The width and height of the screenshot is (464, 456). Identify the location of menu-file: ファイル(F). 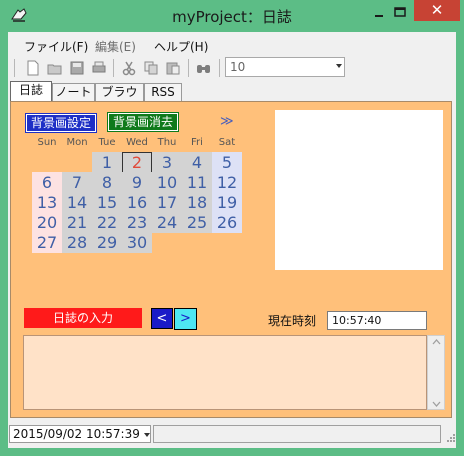
(56, 46).